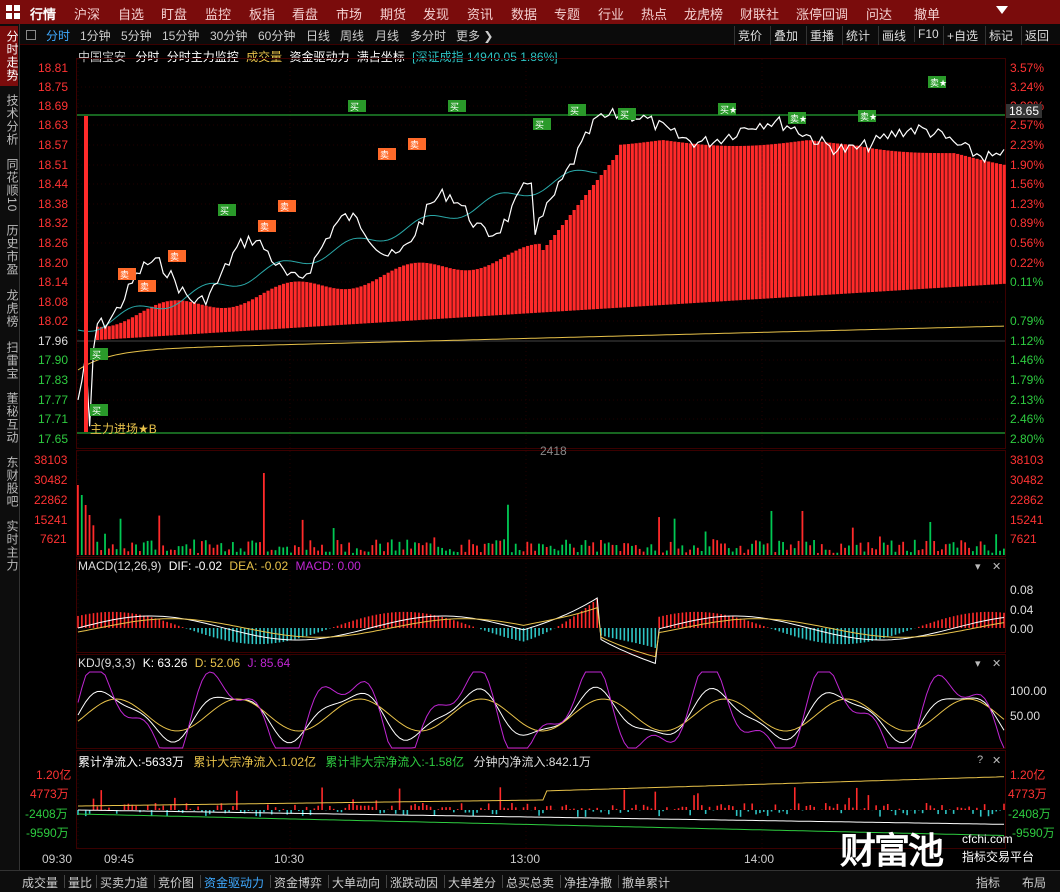 This screenshot has width=1060, height=892. I want to click on bottom-tab-fund-drive: 资金驱动力, so click(234, 882).